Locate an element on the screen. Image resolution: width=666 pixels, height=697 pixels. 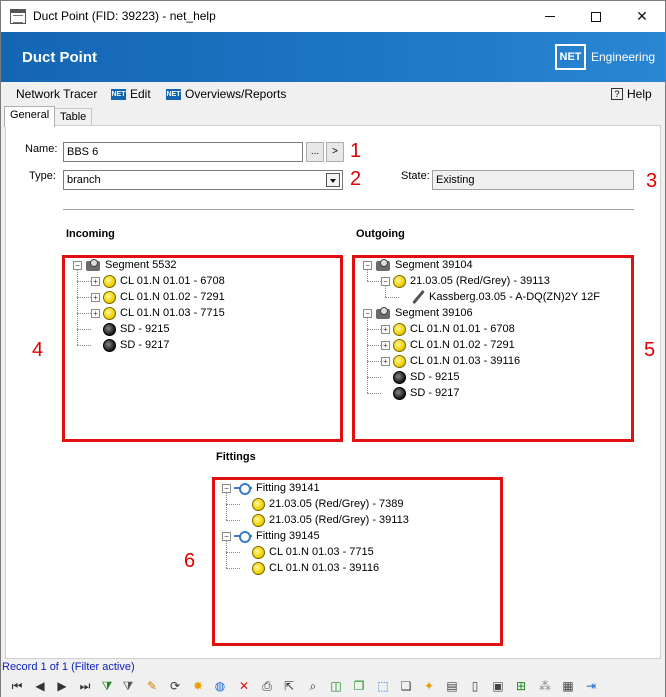
close-button: ✕ is located at coordinates (642, 16).